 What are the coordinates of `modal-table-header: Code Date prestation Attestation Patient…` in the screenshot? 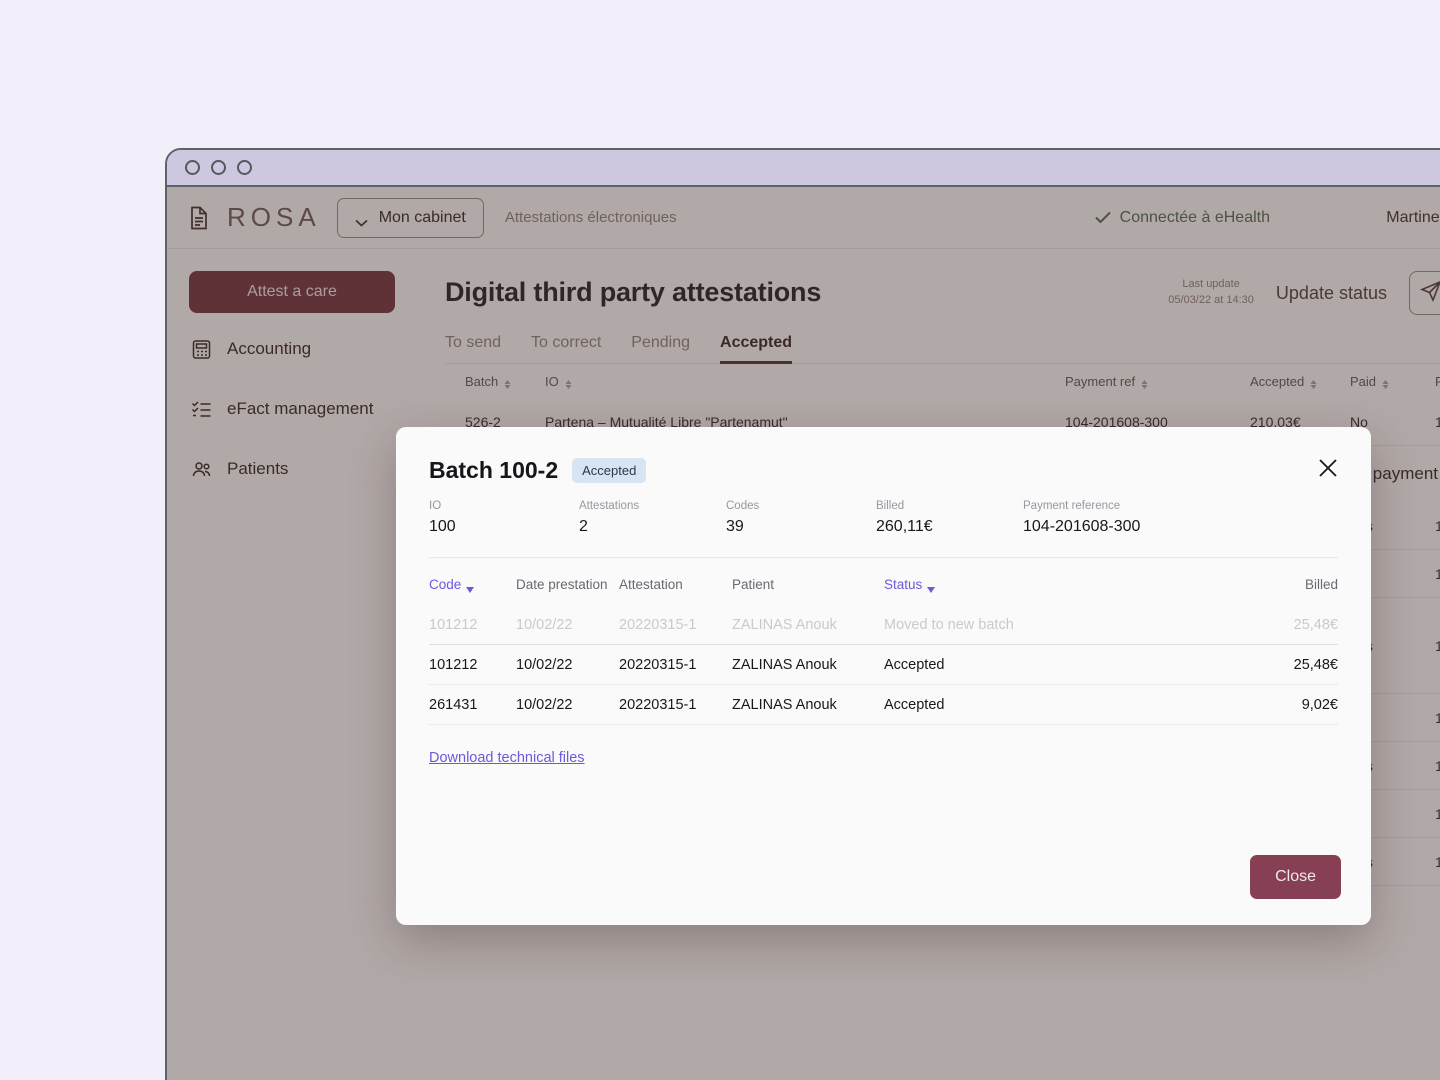 It's located at (883, 584).